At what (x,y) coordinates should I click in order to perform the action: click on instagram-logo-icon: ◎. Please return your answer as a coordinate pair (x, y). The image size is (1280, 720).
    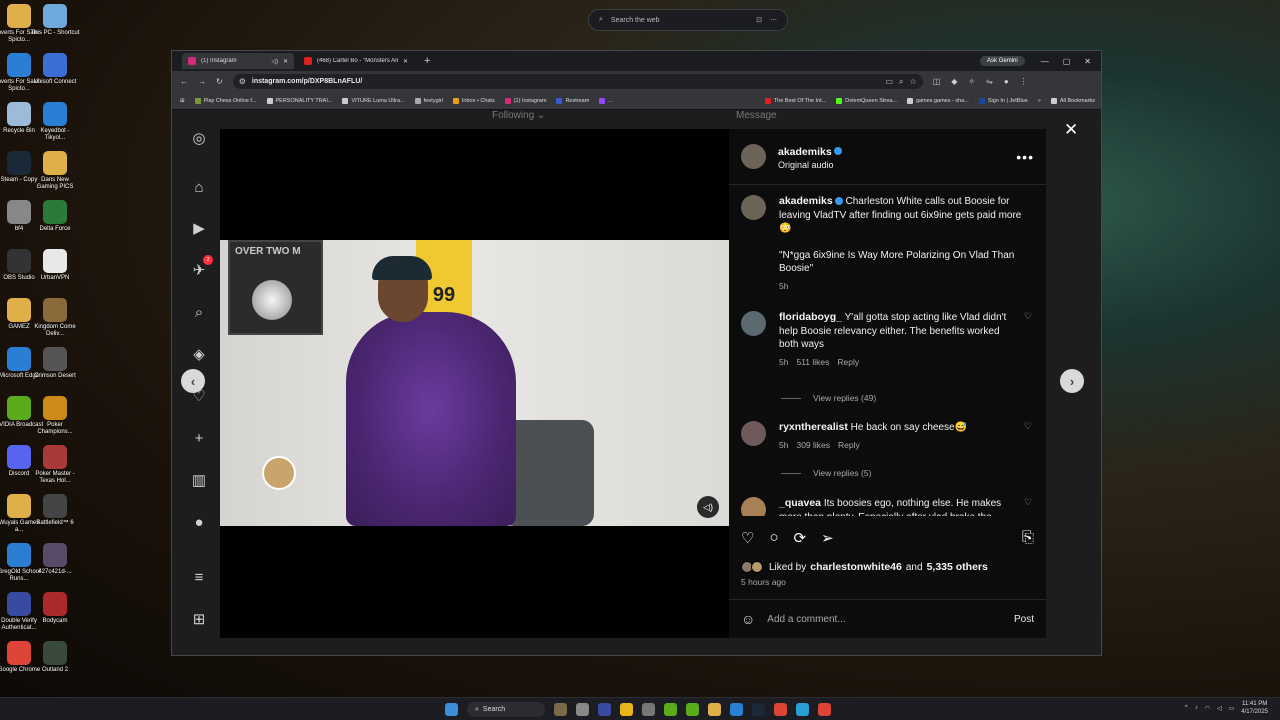
    Looking at the image, I should click on (199, 138).